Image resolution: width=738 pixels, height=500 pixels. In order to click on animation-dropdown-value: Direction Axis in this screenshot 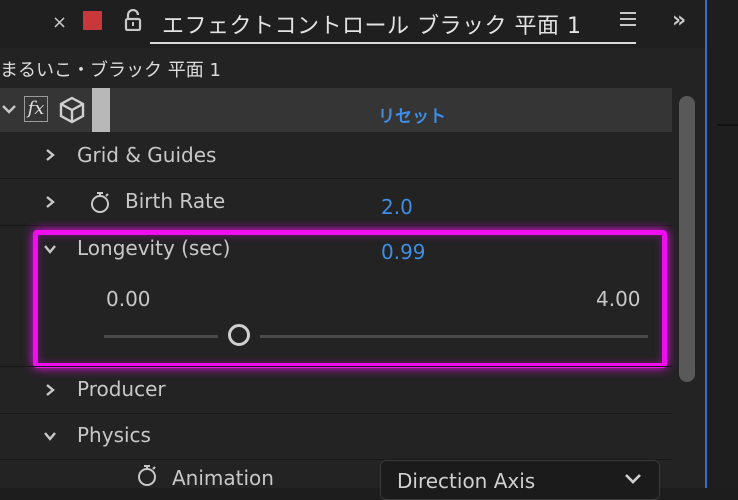, I will do `click(466, 481)`.